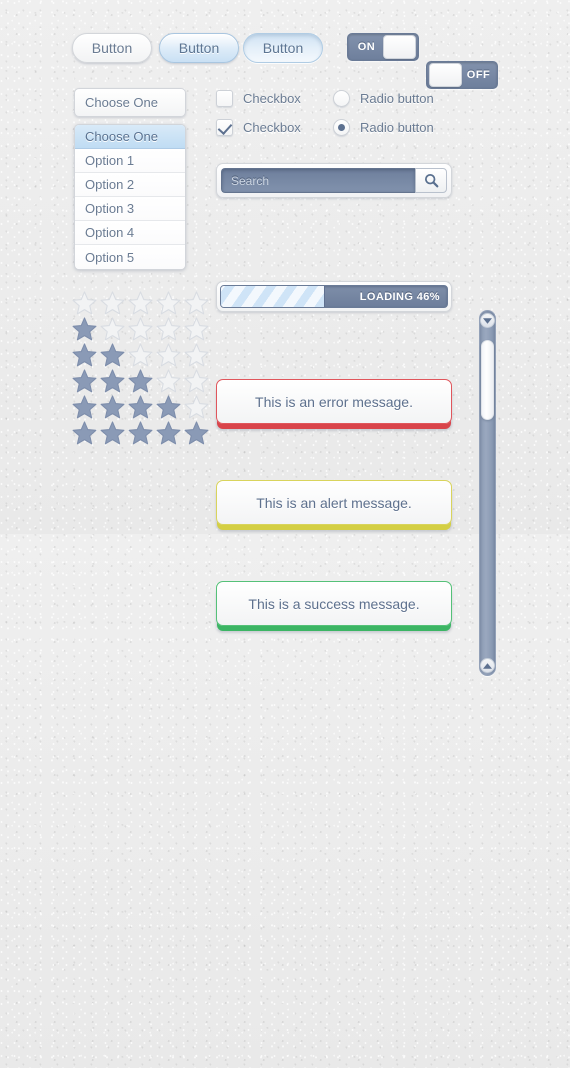 This screenshot has width=570, height=1068. I want to click on select-choose-one: Choose One, so click(130, 102).